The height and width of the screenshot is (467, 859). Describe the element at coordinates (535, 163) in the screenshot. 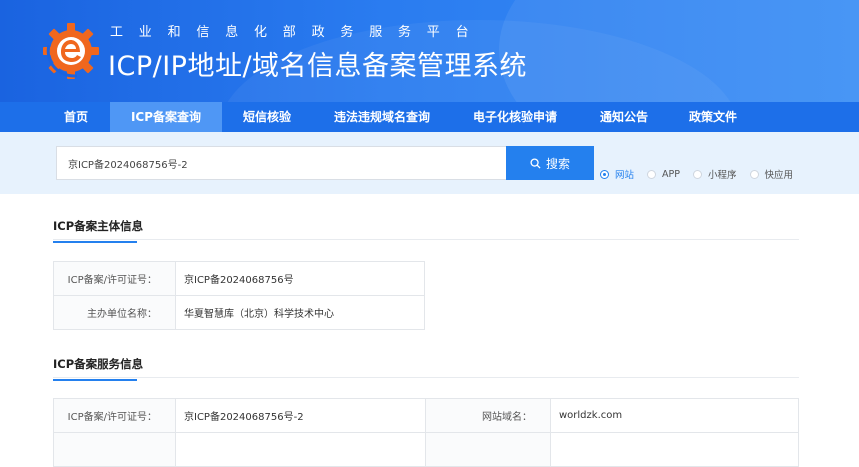

I see `search-icon` at that location.